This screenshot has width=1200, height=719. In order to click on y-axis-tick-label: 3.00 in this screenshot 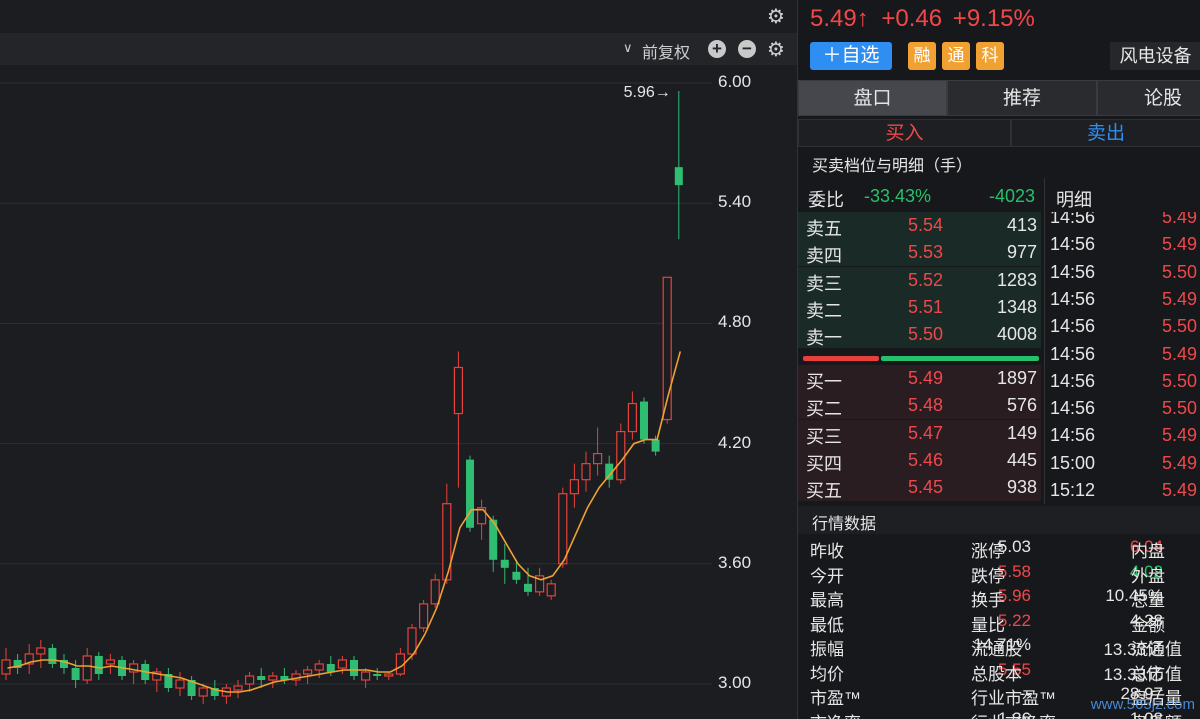, I will do `click(735, 682)`.